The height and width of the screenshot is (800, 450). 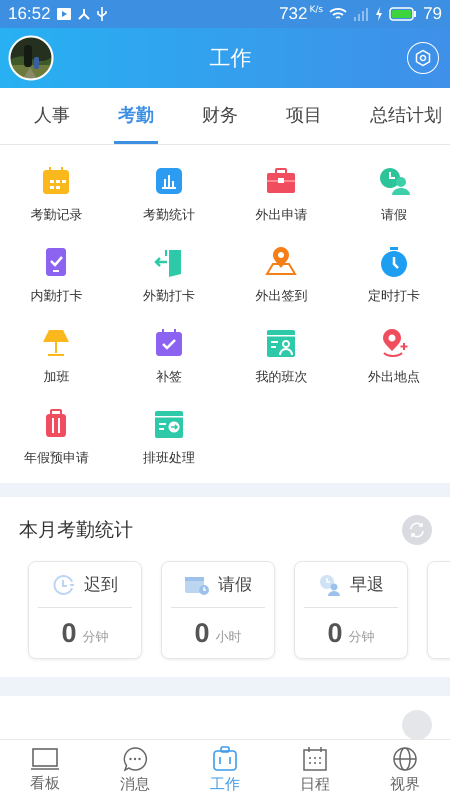 What do you see at coordinates (85, 610) in the screenshot?
I see `stat-card: 迟到 0 分钟` at bounding box center [85, 610].